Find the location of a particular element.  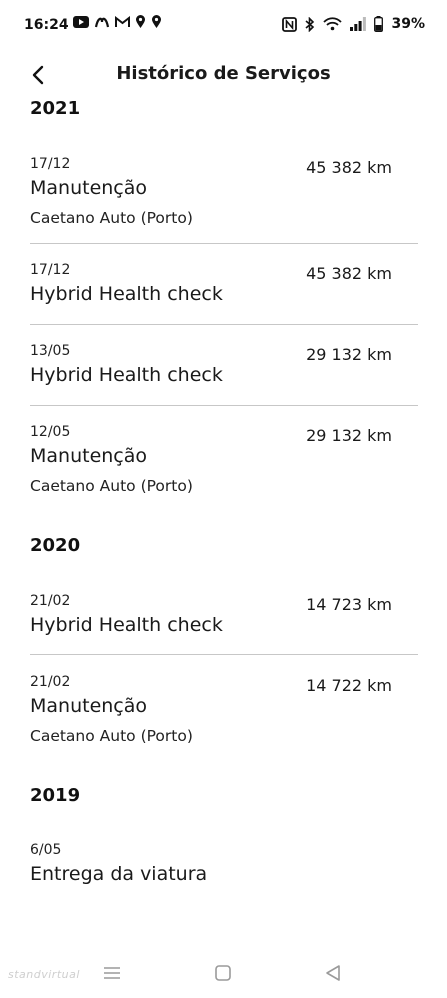

entry-km: 14 722 km is located at coordinates (349, 685).